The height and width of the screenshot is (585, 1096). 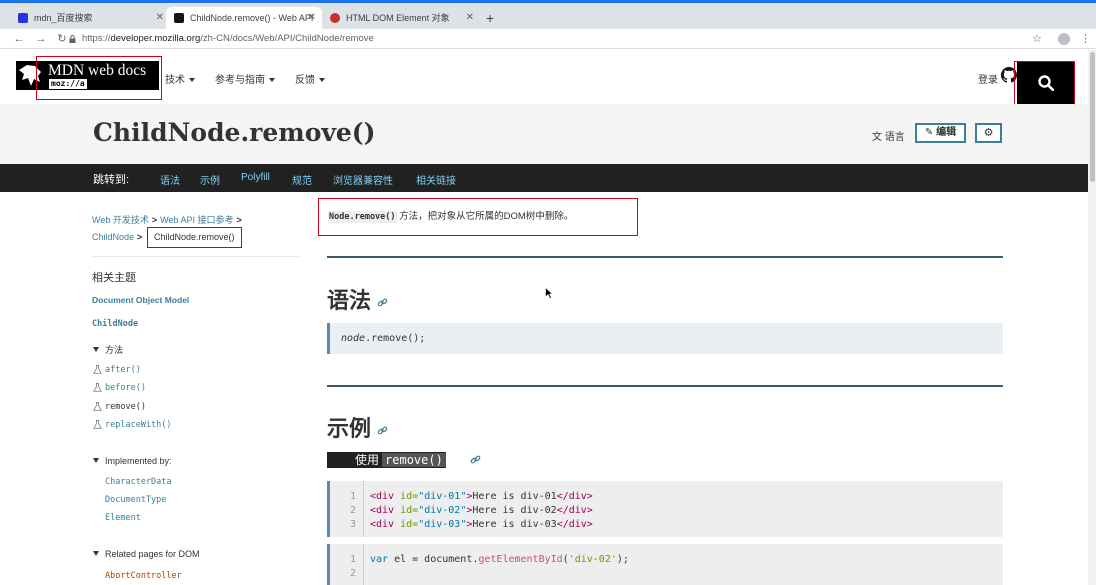 I want to click on sidebar-section-methods: 方法, so click(x=108, y=349).